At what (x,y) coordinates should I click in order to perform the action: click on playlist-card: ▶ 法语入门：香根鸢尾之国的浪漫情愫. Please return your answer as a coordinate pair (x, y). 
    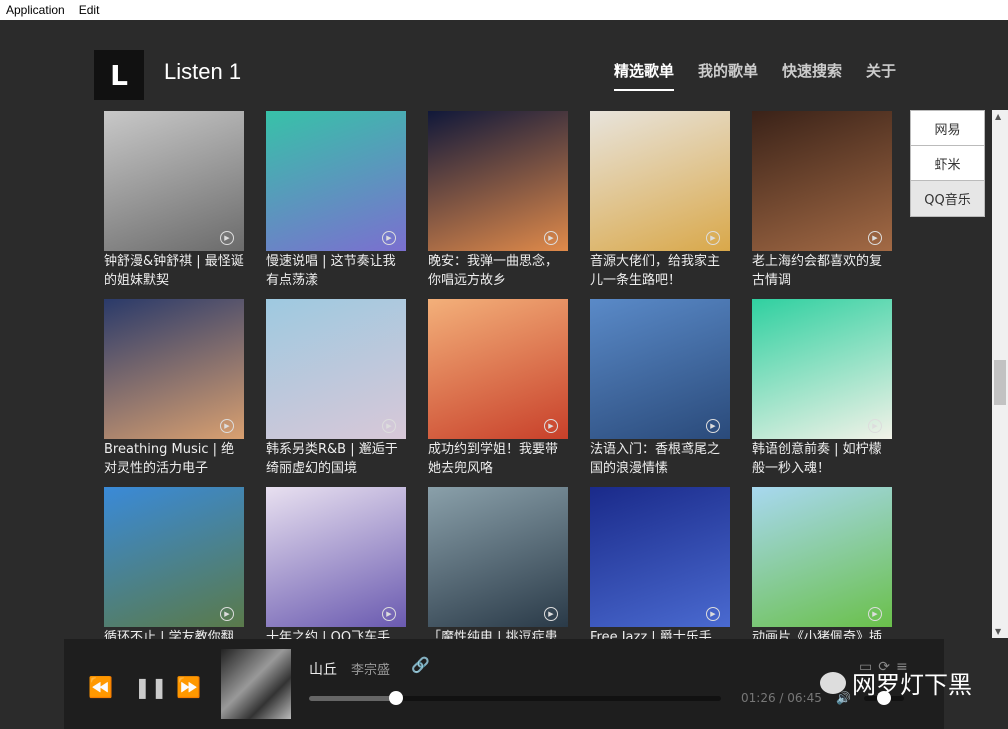
    Looking at the image, I should click on (660, 388).